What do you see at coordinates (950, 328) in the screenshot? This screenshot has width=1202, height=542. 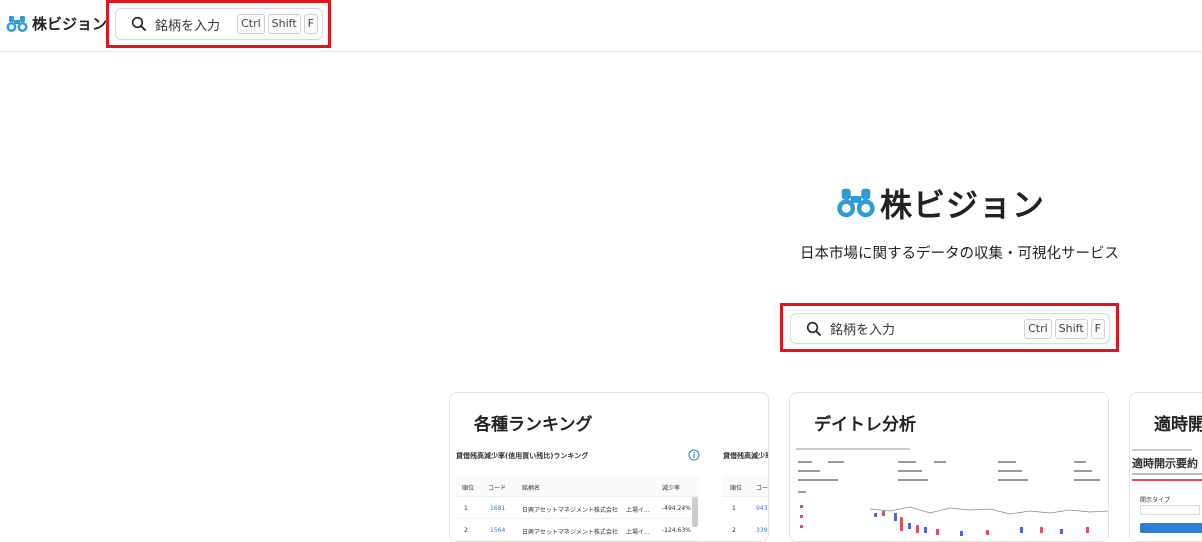 I see `main-search-input: 銘柄を入力 Ctrl Shift F` at bounding box center [950, 328].